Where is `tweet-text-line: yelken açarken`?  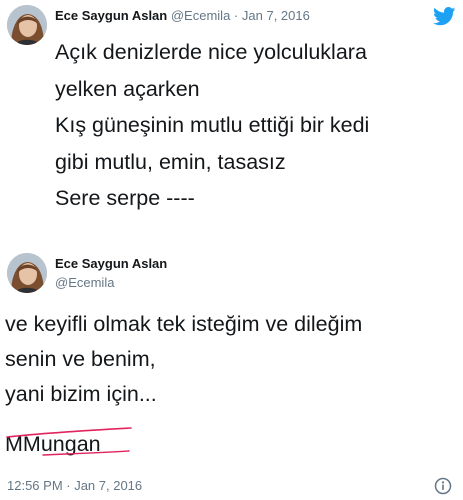
tweet-text-line: yelken açarken is located at coordinates (127, 88).